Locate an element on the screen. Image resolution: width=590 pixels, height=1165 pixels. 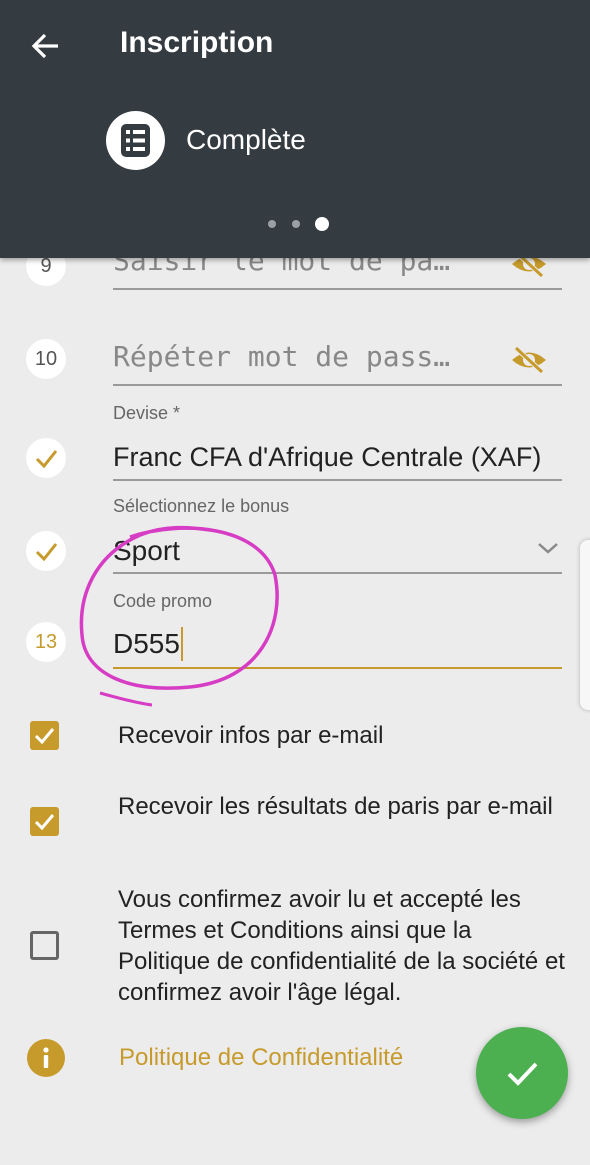
side-edge-handle is located at coordinates (585, 625).